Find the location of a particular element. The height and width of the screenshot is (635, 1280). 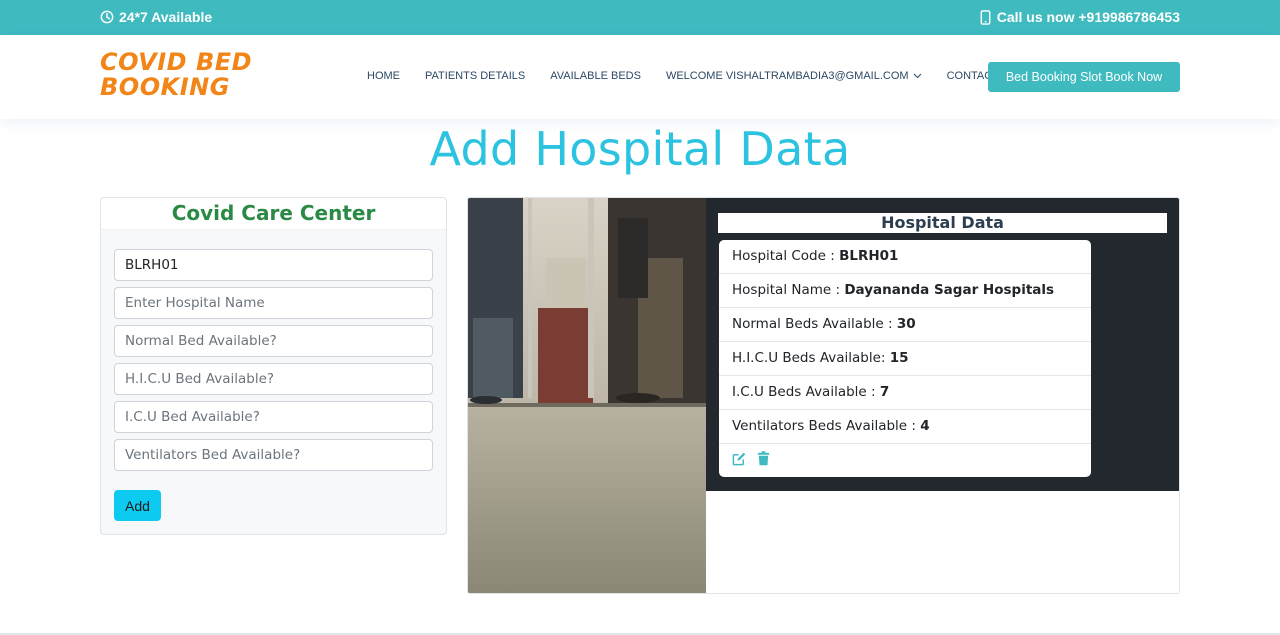

hospital-code-field: BLRH01 is located at coordinates (273, 265).